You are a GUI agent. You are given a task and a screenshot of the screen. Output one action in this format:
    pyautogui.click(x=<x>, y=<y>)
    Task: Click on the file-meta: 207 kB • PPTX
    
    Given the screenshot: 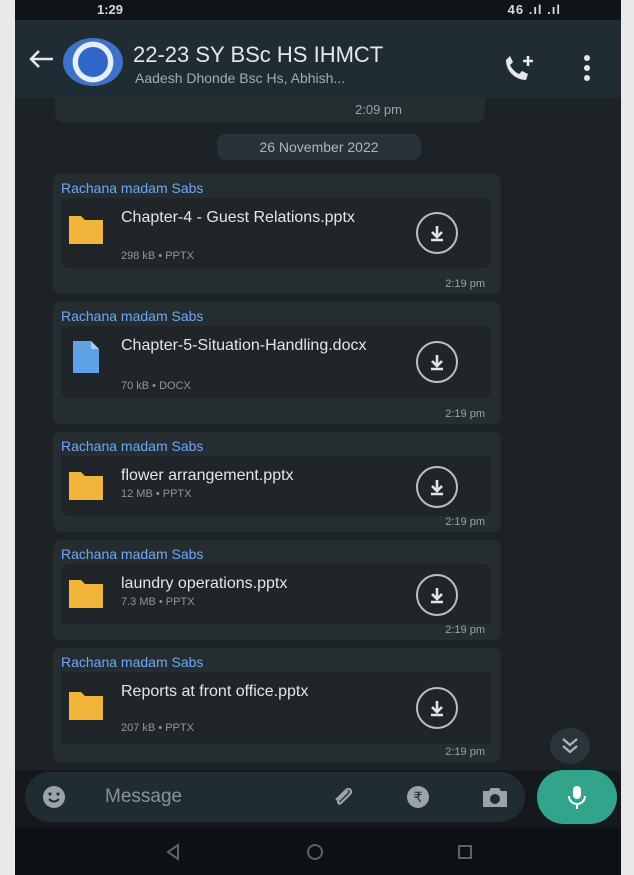 What is the action you would take?
    pyautogui.click(x=157, y=728)
    